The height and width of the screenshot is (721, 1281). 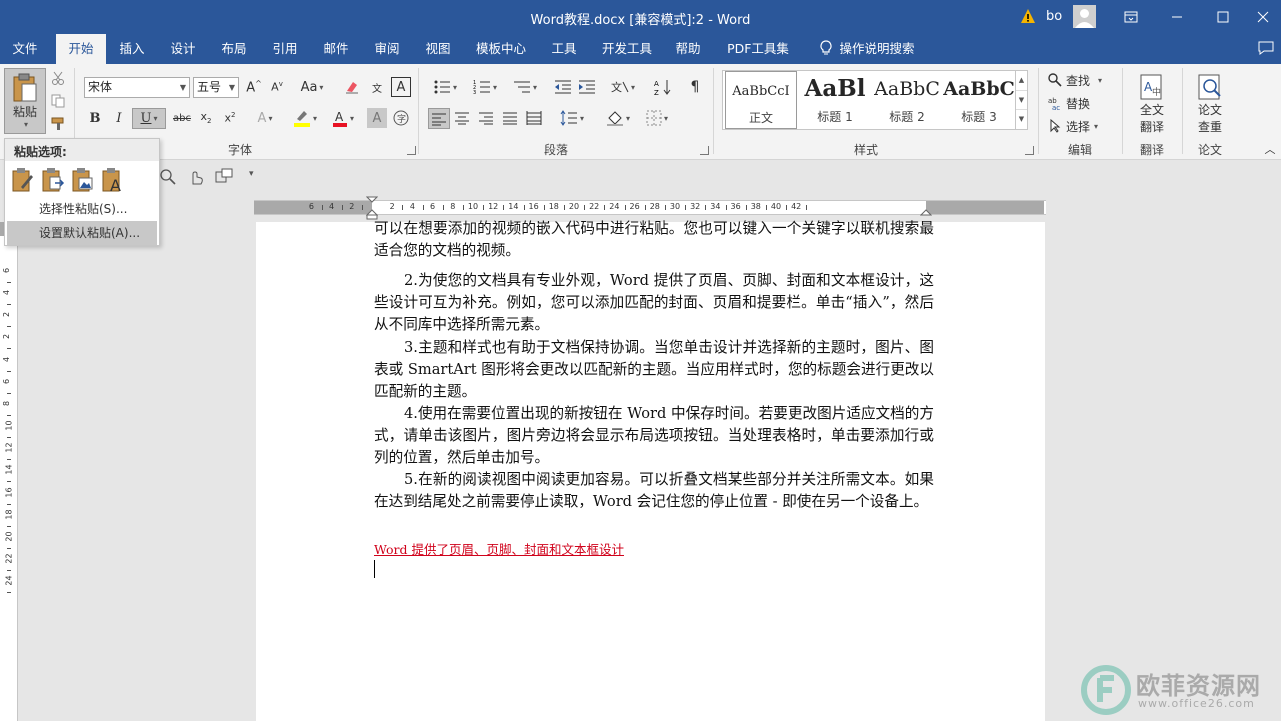 I want to click on warning-icon, so click(x=1028, y=16).